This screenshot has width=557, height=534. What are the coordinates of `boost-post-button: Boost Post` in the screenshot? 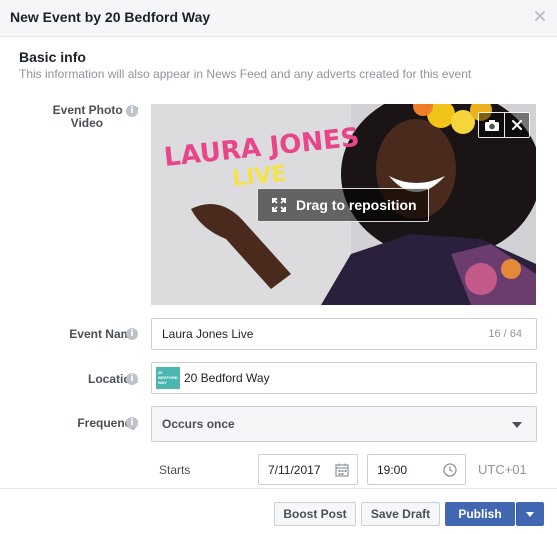 It's located at (315, 514).